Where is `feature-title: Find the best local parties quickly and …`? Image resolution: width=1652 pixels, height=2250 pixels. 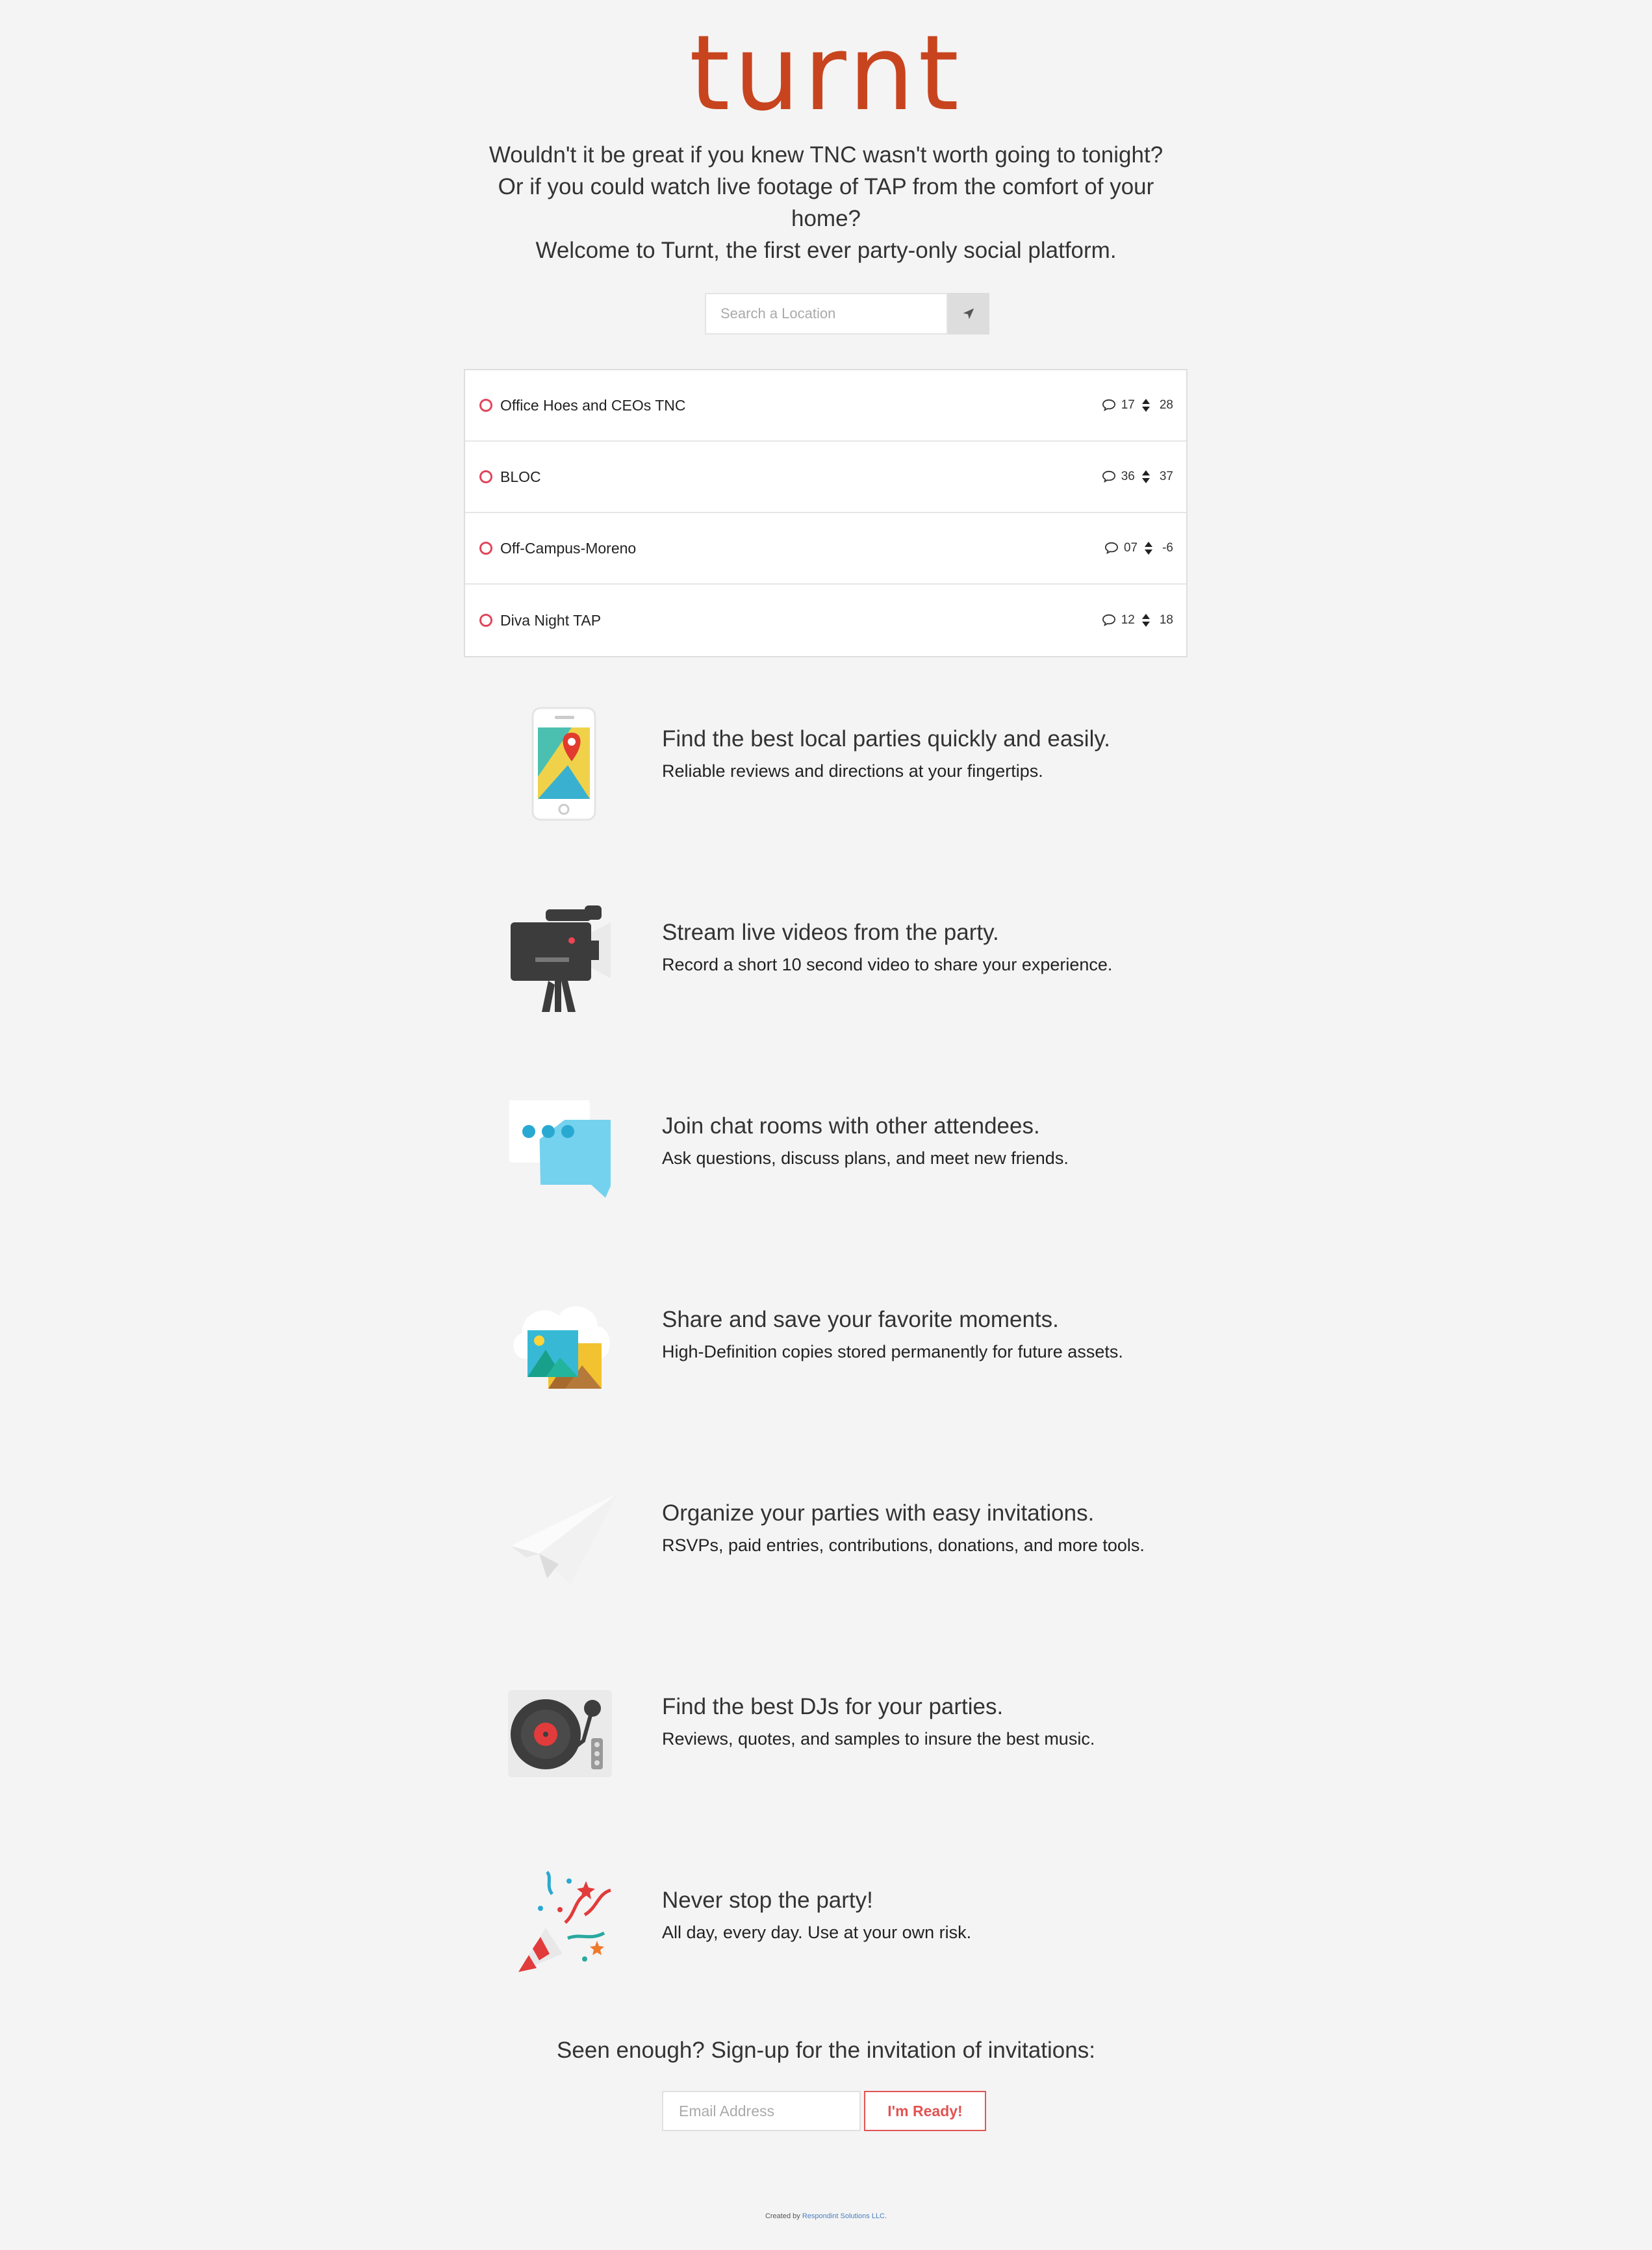
feature-title: Find the best local parties quickly and … is located at coordinates (886, 739).